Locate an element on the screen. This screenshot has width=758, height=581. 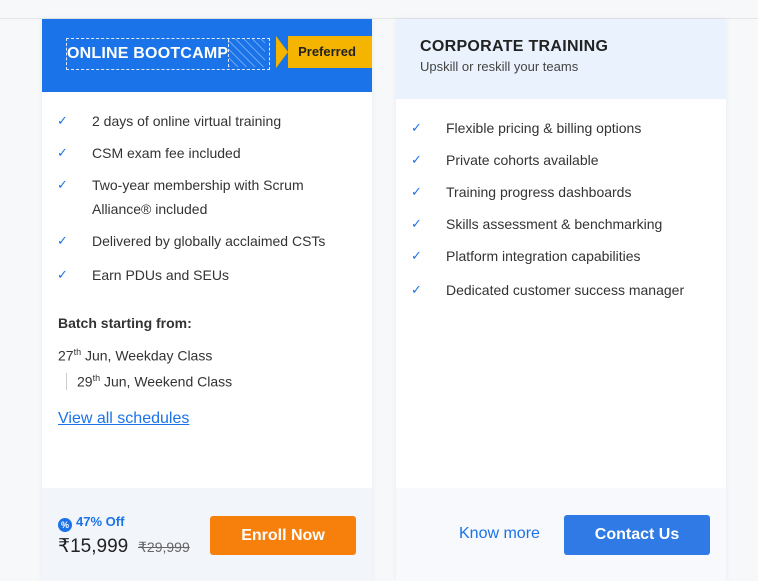
feature-text: Training progress dashboards is located at coordinates (539, 192).